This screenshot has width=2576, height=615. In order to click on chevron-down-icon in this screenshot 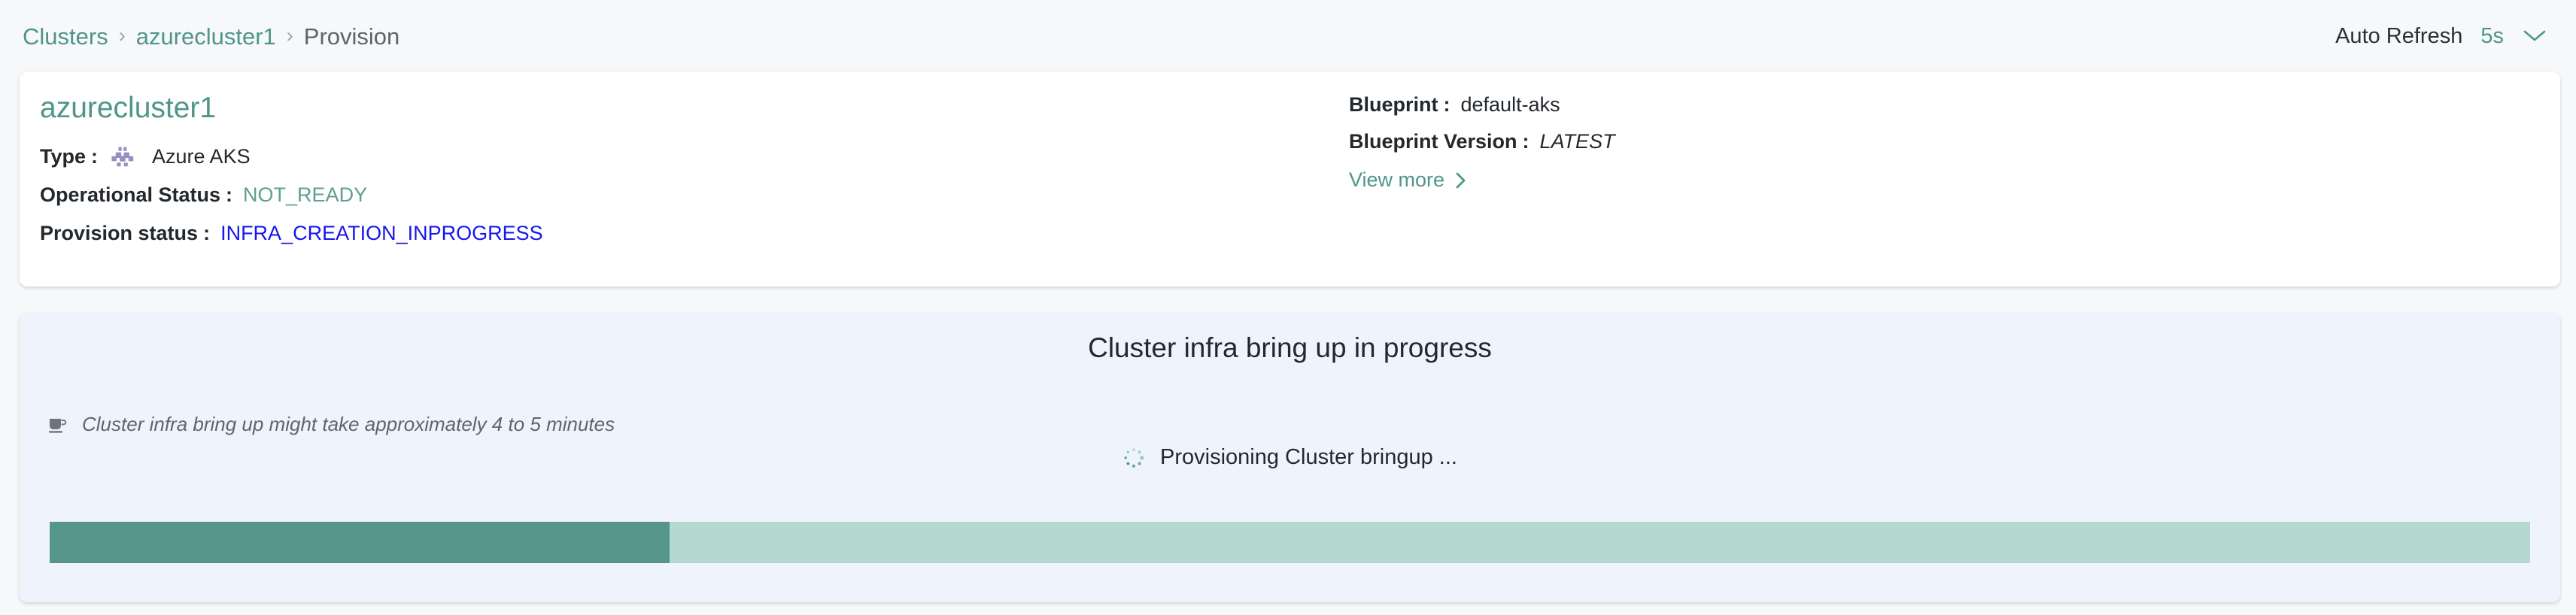, I will do `click(2534, 36)`.